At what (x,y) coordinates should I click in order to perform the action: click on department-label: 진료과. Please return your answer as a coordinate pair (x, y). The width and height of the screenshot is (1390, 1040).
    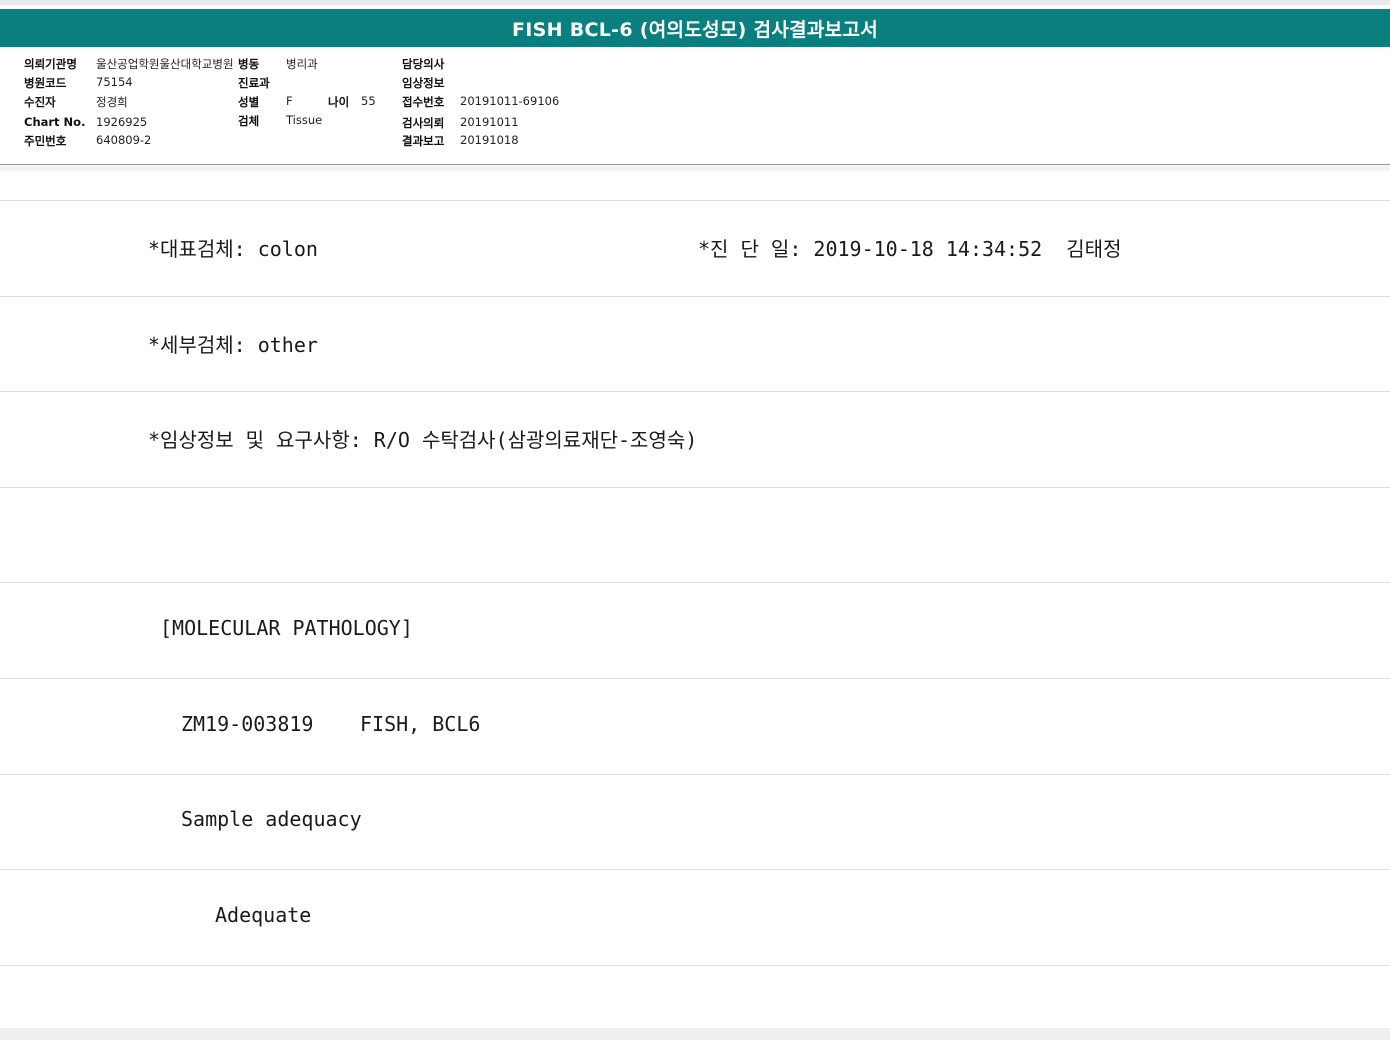
    Looking at the image, I should click on (254, 83).